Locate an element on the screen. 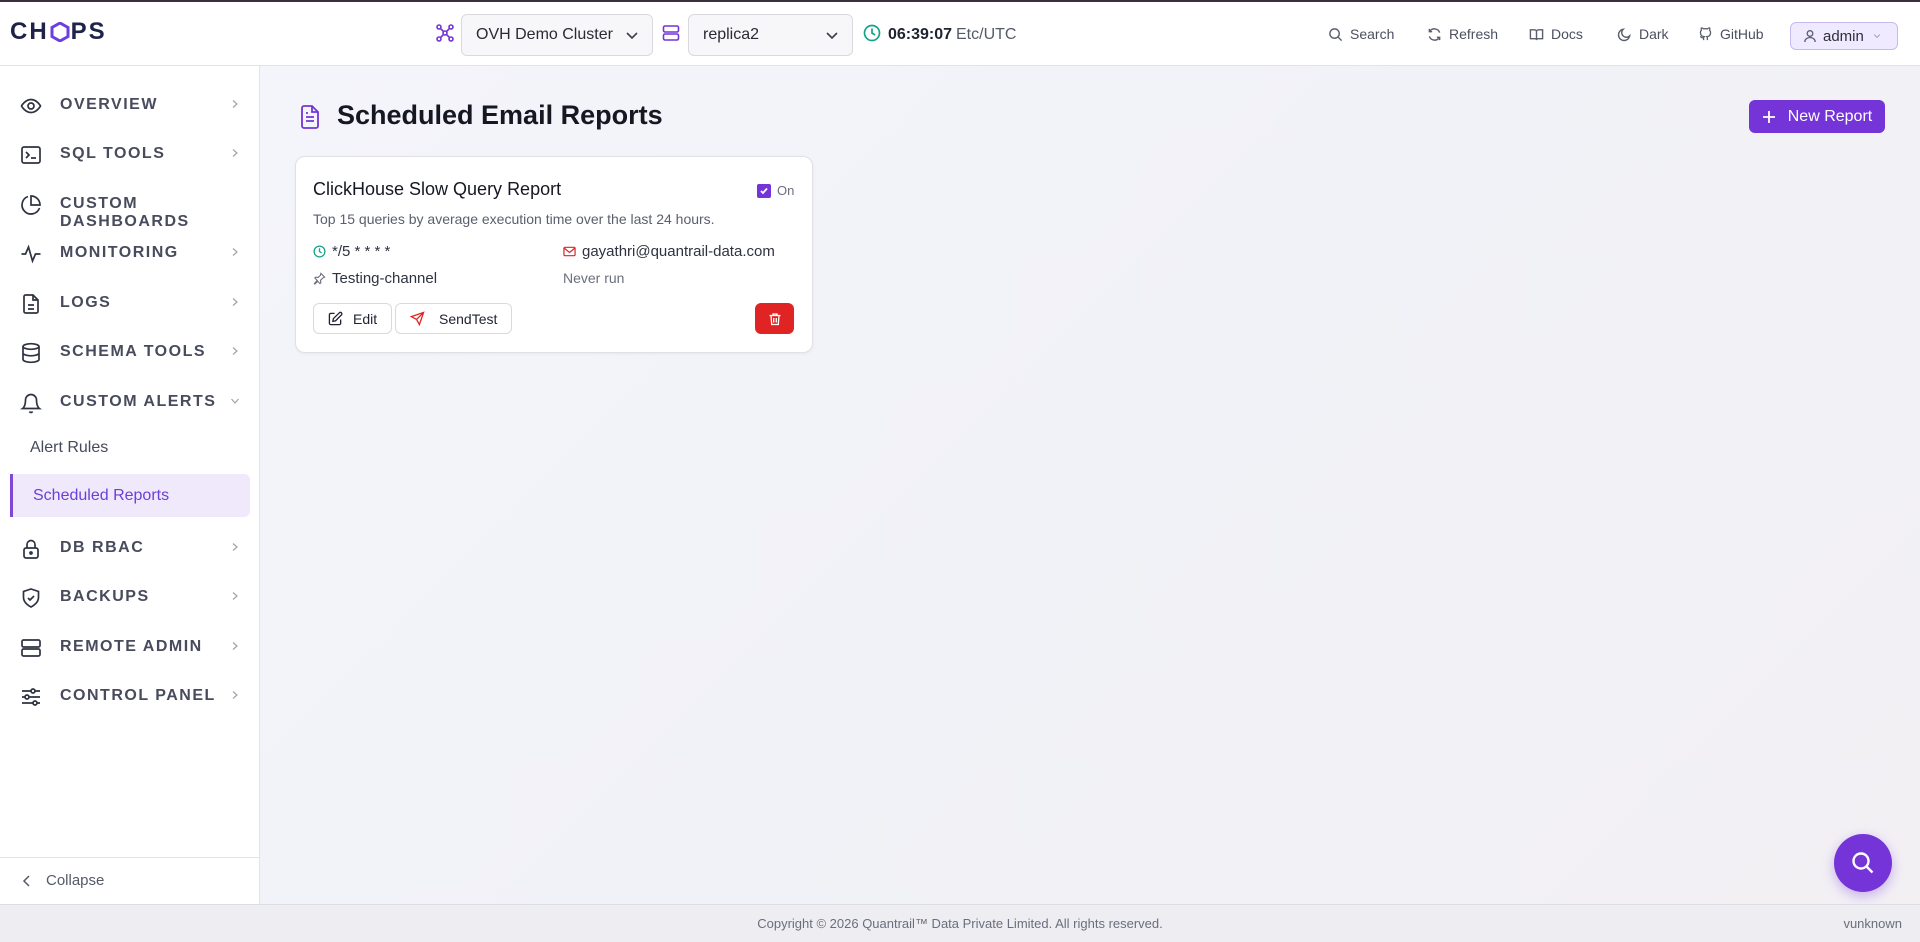 Image resolution: width=1920 pixels, height=942 pixels. cluster-icon is located at coordinates (445, 33).